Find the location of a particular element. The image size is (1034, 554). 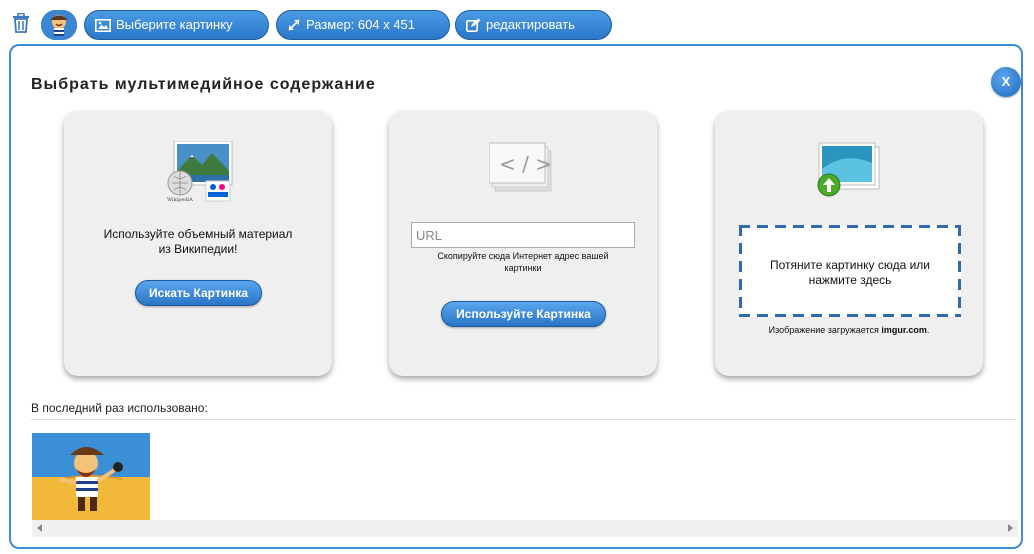

wikipedia-flickr-icon: WikipediA is located at coordinates (200, 172).